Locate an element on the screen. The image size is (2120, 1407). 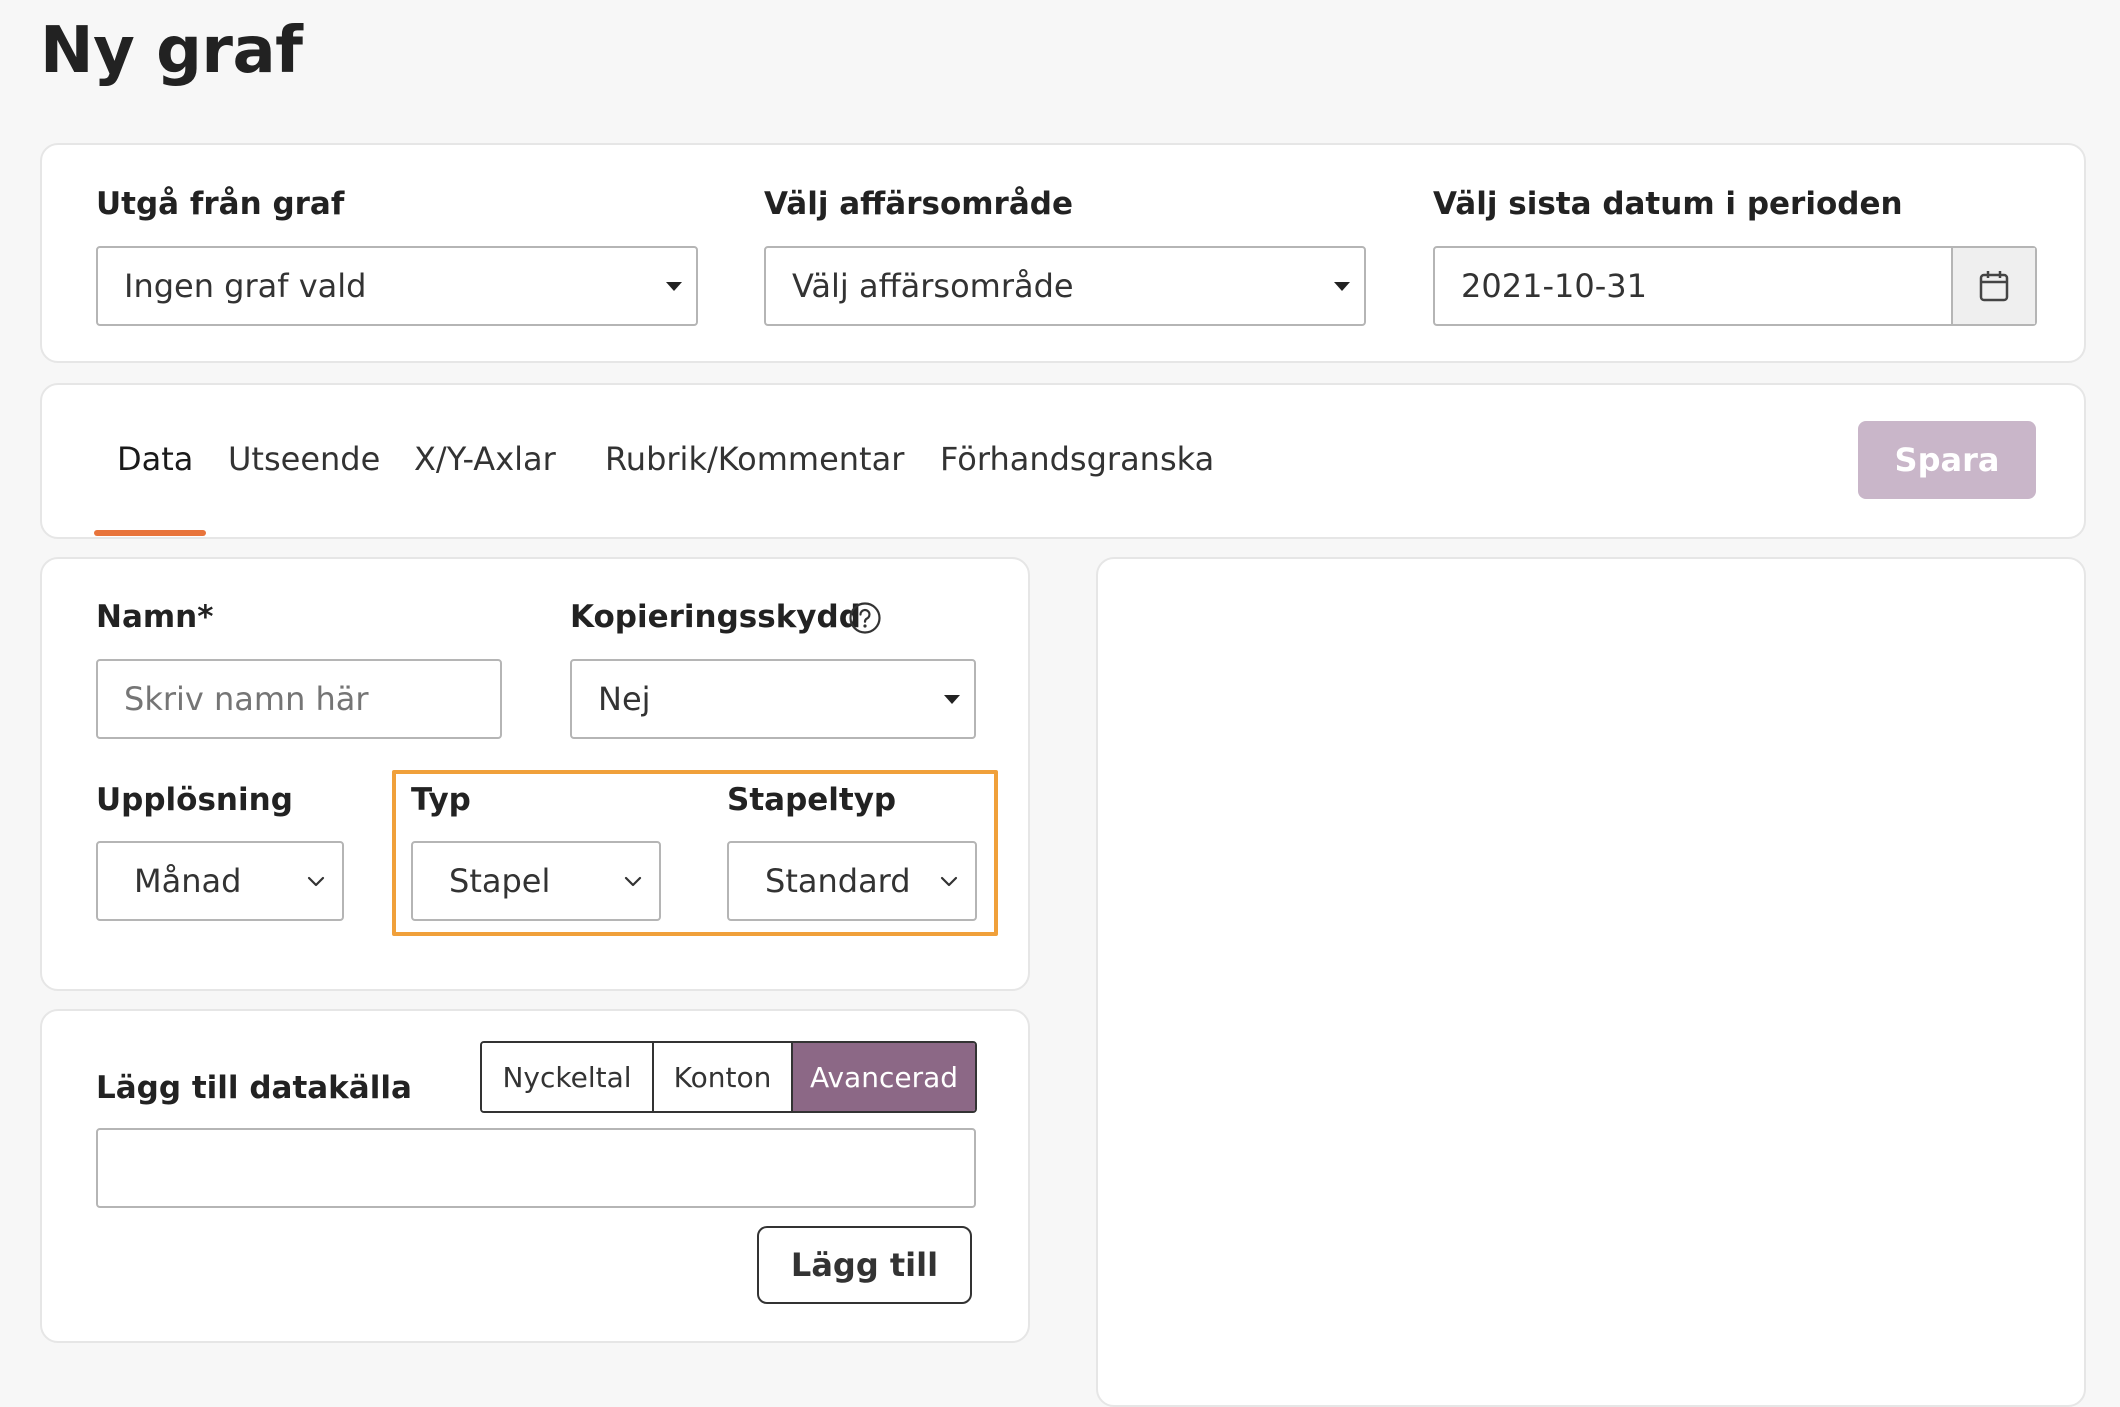
business-area-select: Välj affärsområde is located at coordinates (1065, 286).